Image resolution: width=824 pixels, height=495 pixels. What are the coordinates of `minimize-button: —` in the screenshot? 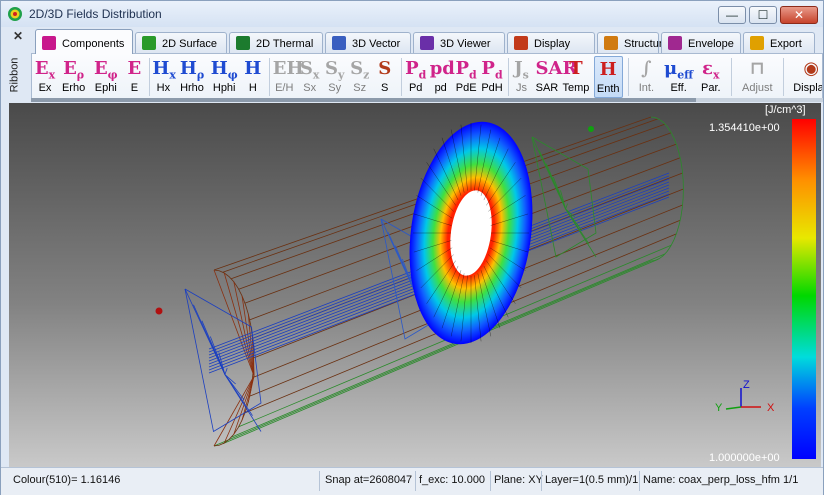 It's located at (732, 15).